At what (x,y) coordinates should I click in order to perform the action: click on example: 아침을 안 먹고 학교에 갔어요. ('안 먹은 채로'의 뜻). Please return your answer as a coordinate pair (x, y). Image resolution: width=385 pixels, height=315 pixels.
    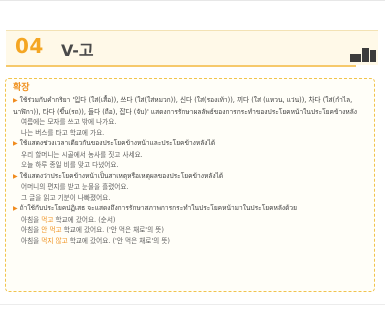
    Looking at the image, I should click on (190, 230).